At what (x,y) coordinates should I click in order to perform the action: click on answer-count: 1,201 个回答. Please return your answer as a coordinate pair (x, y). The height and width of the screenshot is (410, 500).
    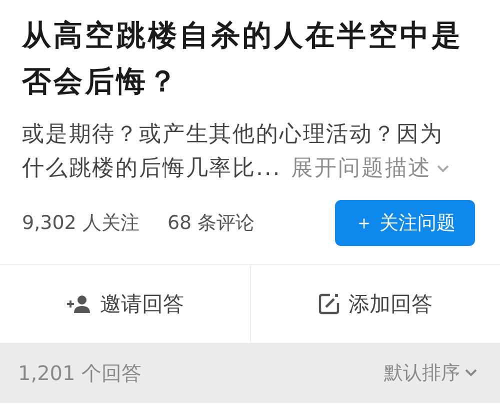
    Looking at the image, I should click on (80, 373).